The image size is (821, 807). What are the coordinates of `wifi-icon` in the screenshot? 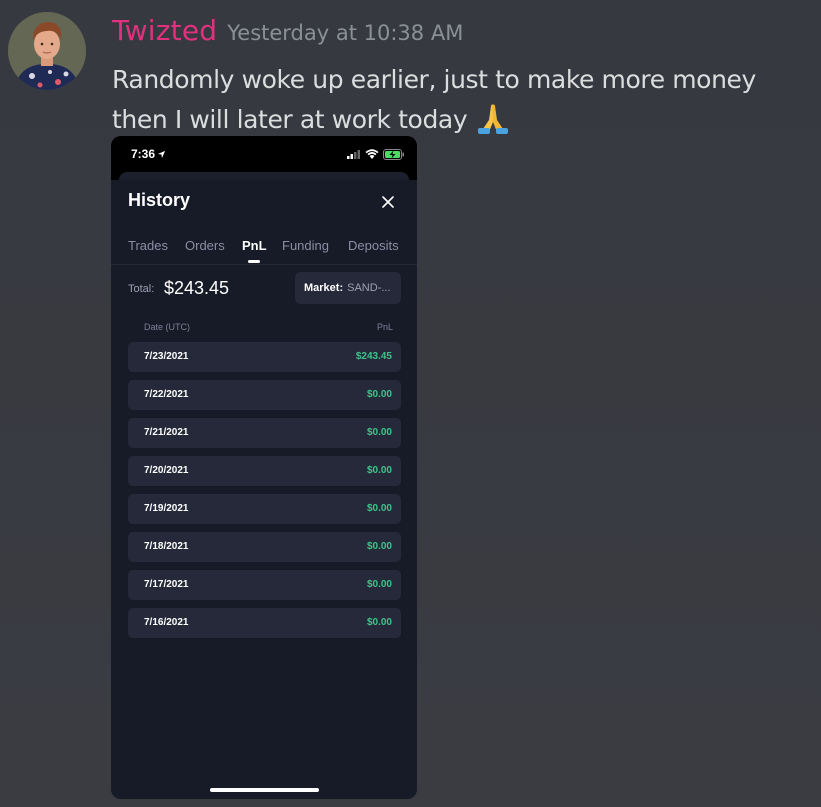 It's located at (372, 154).